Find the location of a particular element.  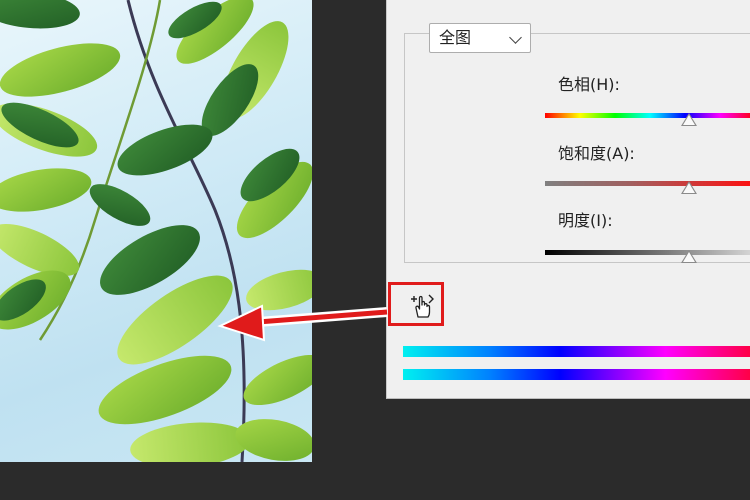

hue-slider-track is located at coordinates (647, 115).